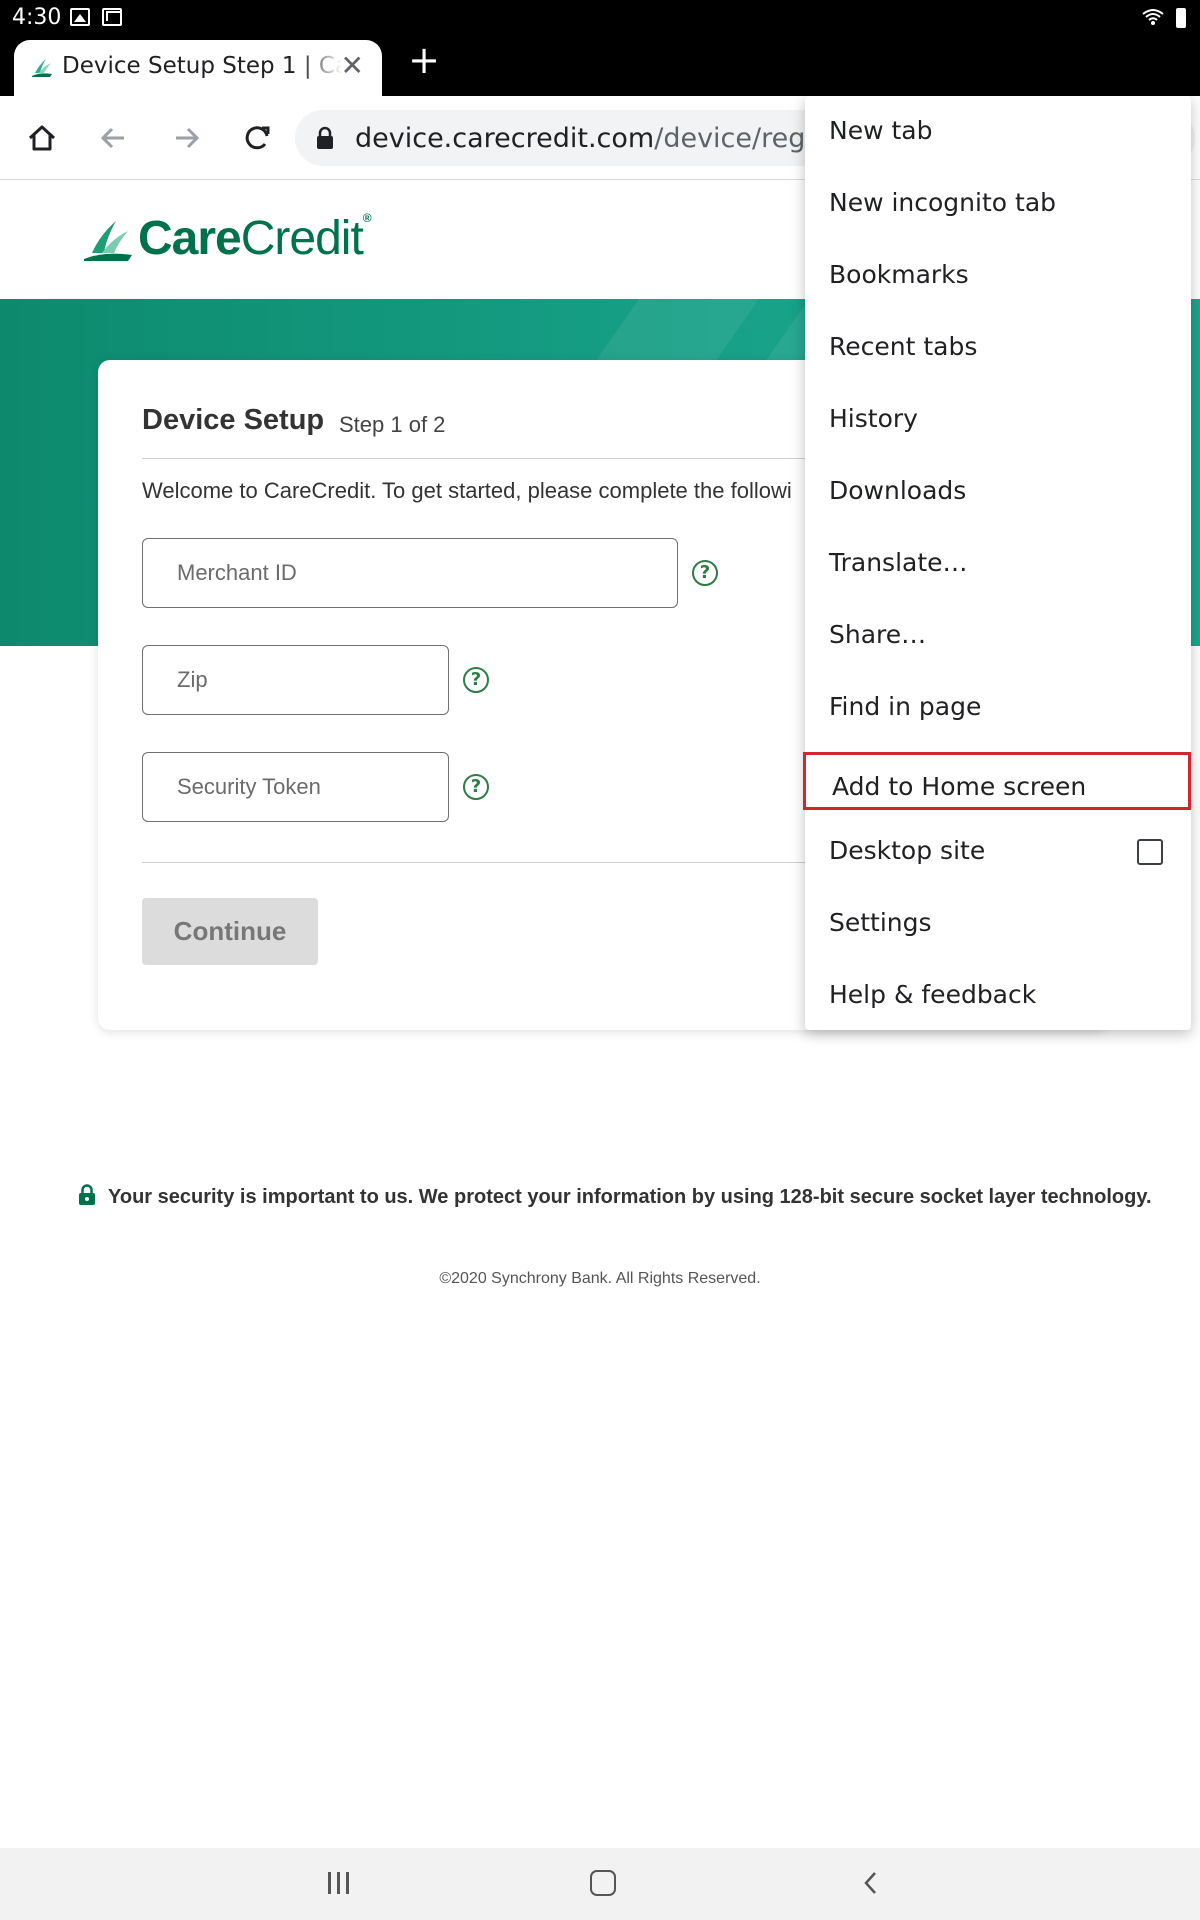 This screenshot has width=1200, height=1920. I want to click on reload-button, so click(258, 138).